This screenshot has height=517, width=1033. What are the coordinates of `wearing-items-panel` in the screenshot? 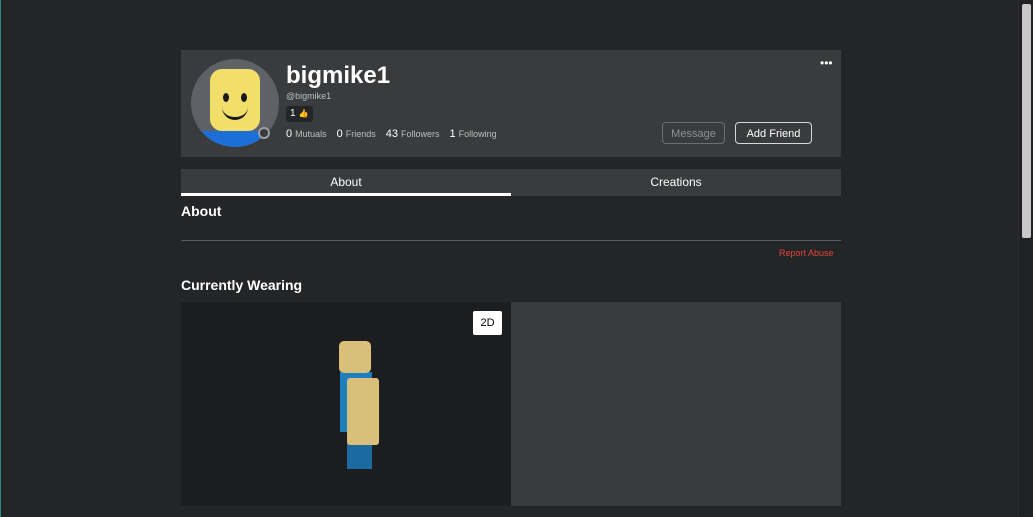 It's located at (676, 404).